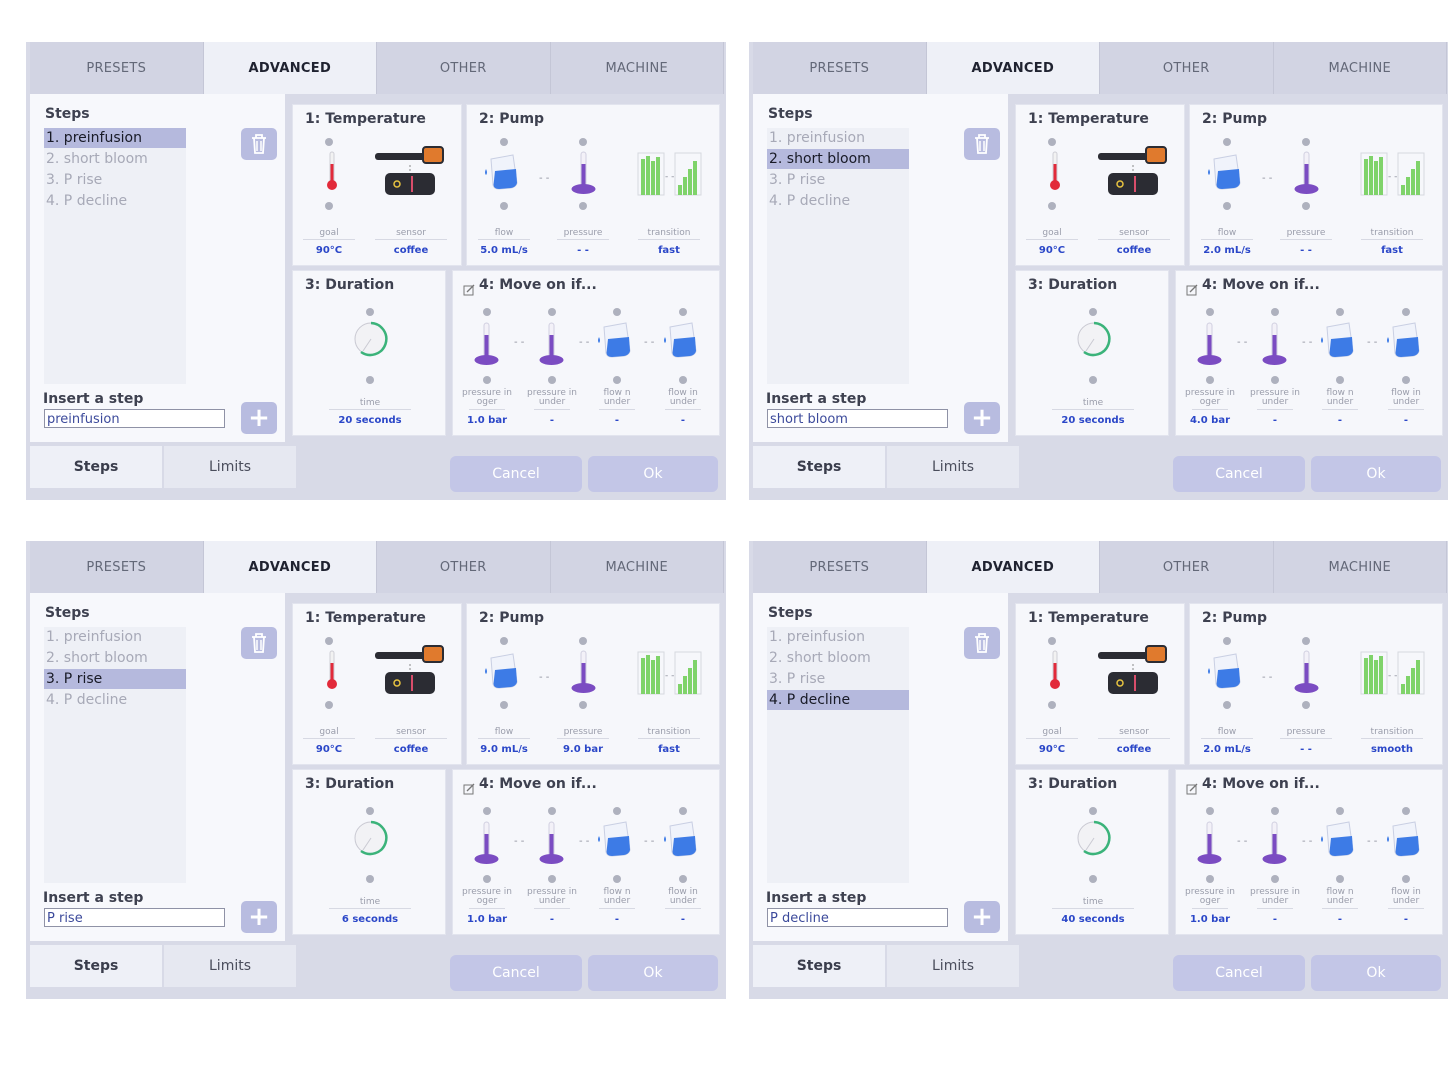 This screenshot has height=1086, width=1448. I want to click on flow-value: 9.0 mL/s, so click(504, 749).